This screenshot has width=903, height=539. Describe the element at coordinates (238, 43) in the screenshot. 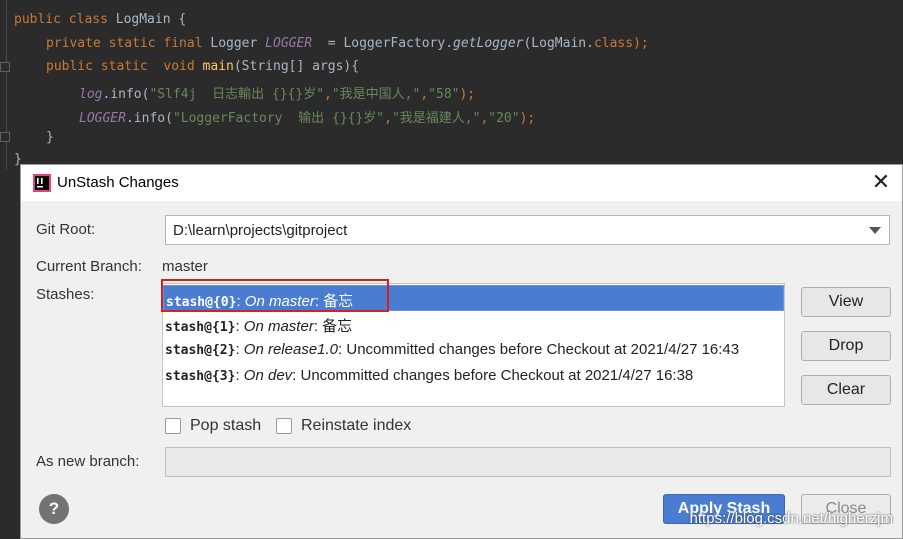

I see `code-type: Logger` at that location.